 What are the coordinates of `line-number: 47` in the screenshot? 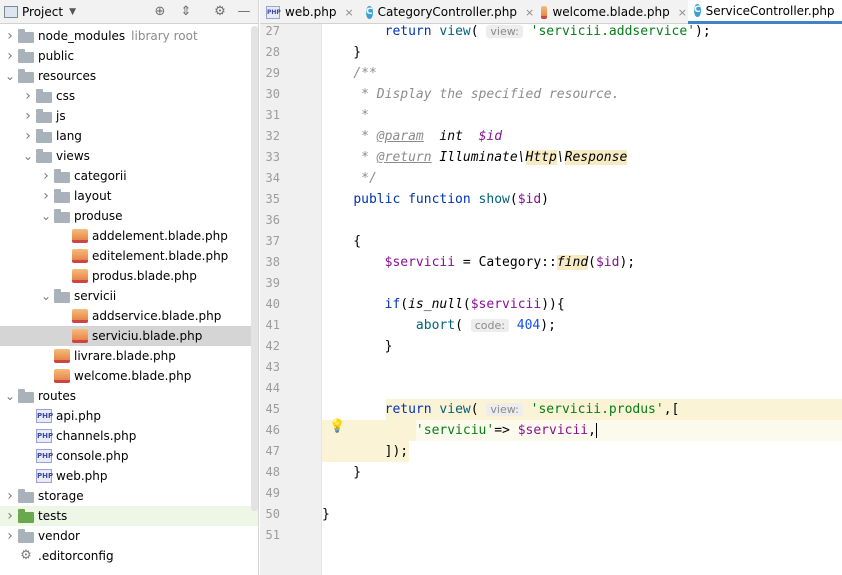 It's located at (272, 451).